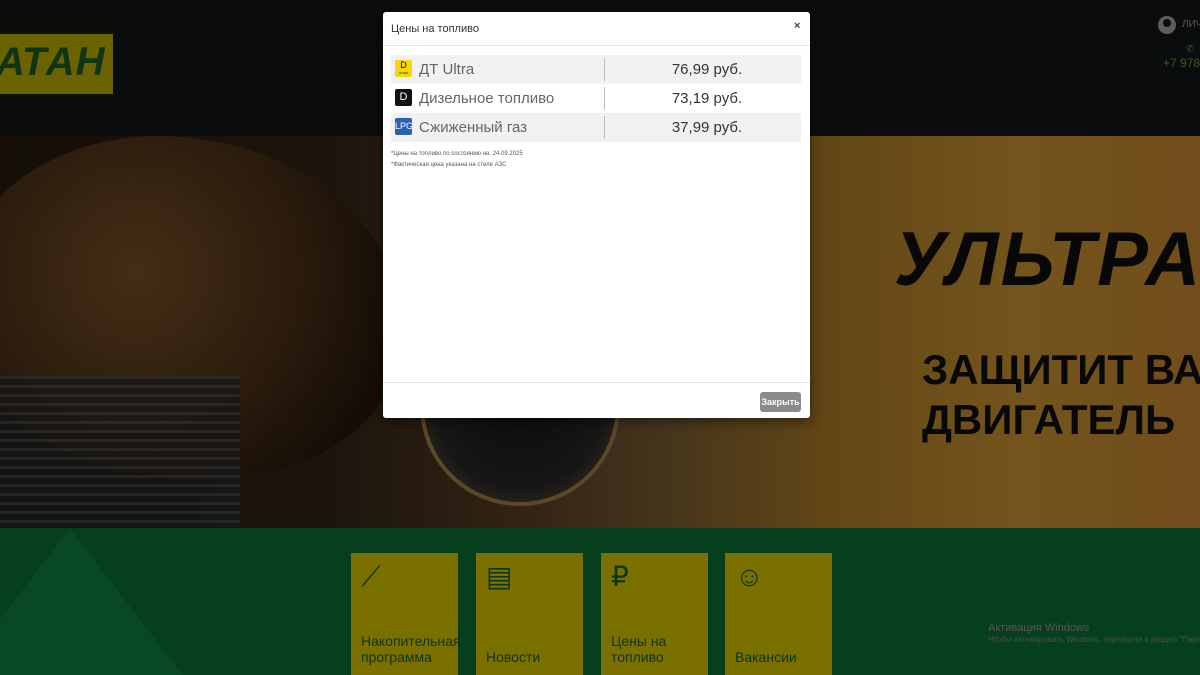 This screenshot has width=1200, height=675. I want to click on table-row: D Дизельное топливо 73,19 руб., so click(596, 98).